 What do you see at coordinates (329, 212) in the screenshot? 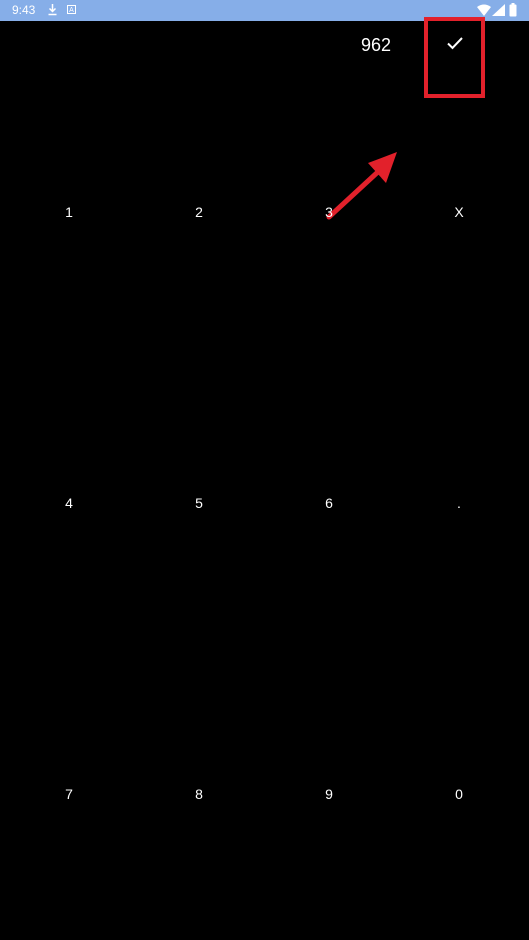
I see `key-3: 3` at bounding box center [329, 212].